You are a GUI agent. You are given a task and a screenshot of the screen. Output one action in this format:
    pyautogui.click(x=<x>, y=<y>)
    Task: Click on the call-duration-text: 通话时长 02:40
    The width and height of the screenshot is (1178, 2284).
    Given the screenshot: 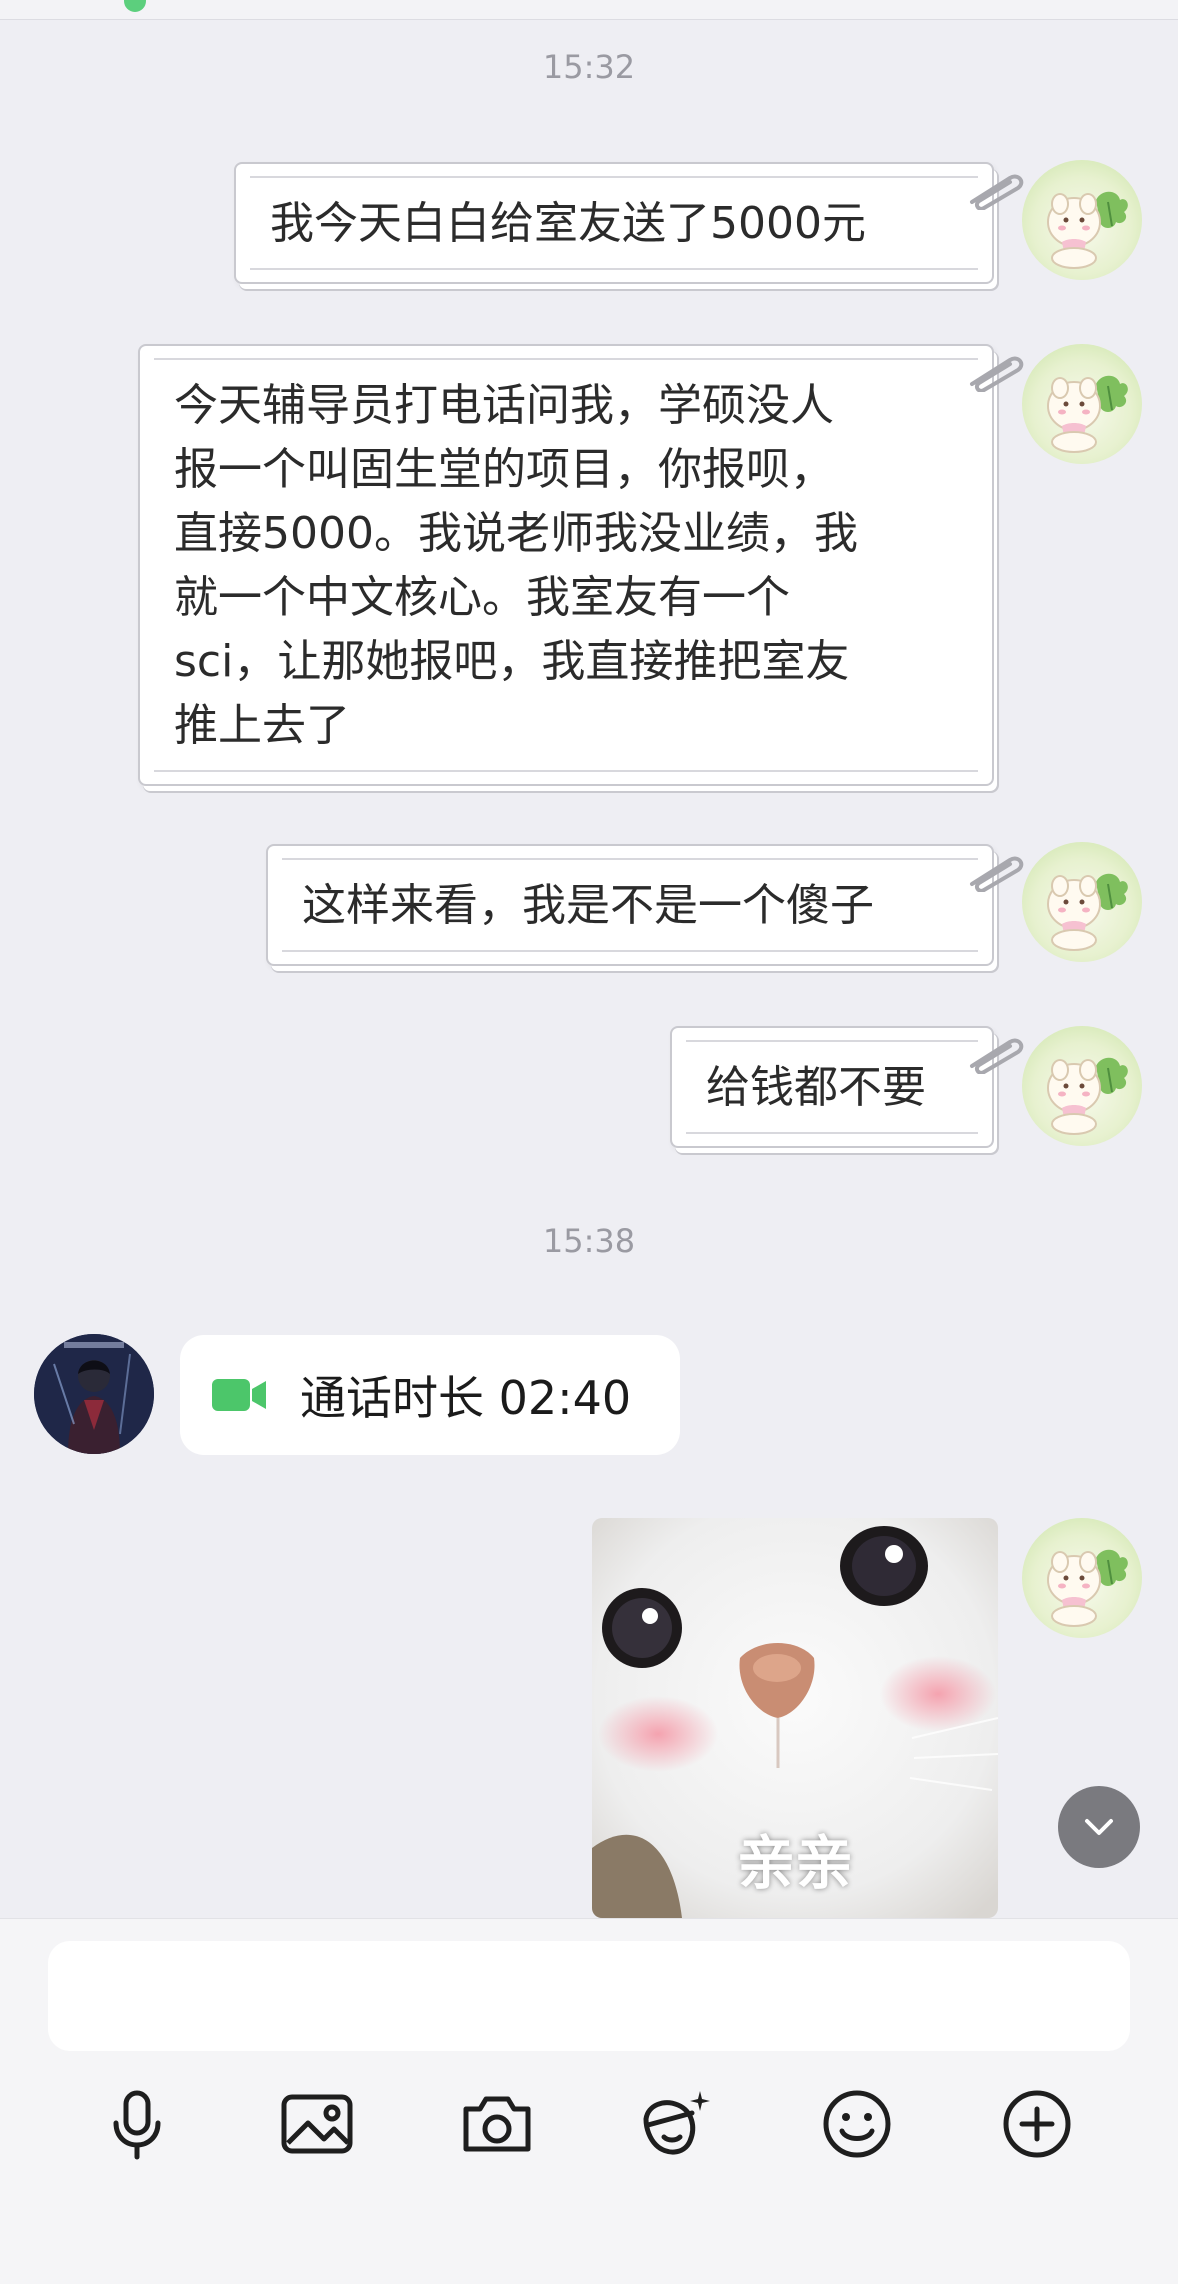 What is the action you would take?
    pyautogui.click(x=466, y=1398)
    